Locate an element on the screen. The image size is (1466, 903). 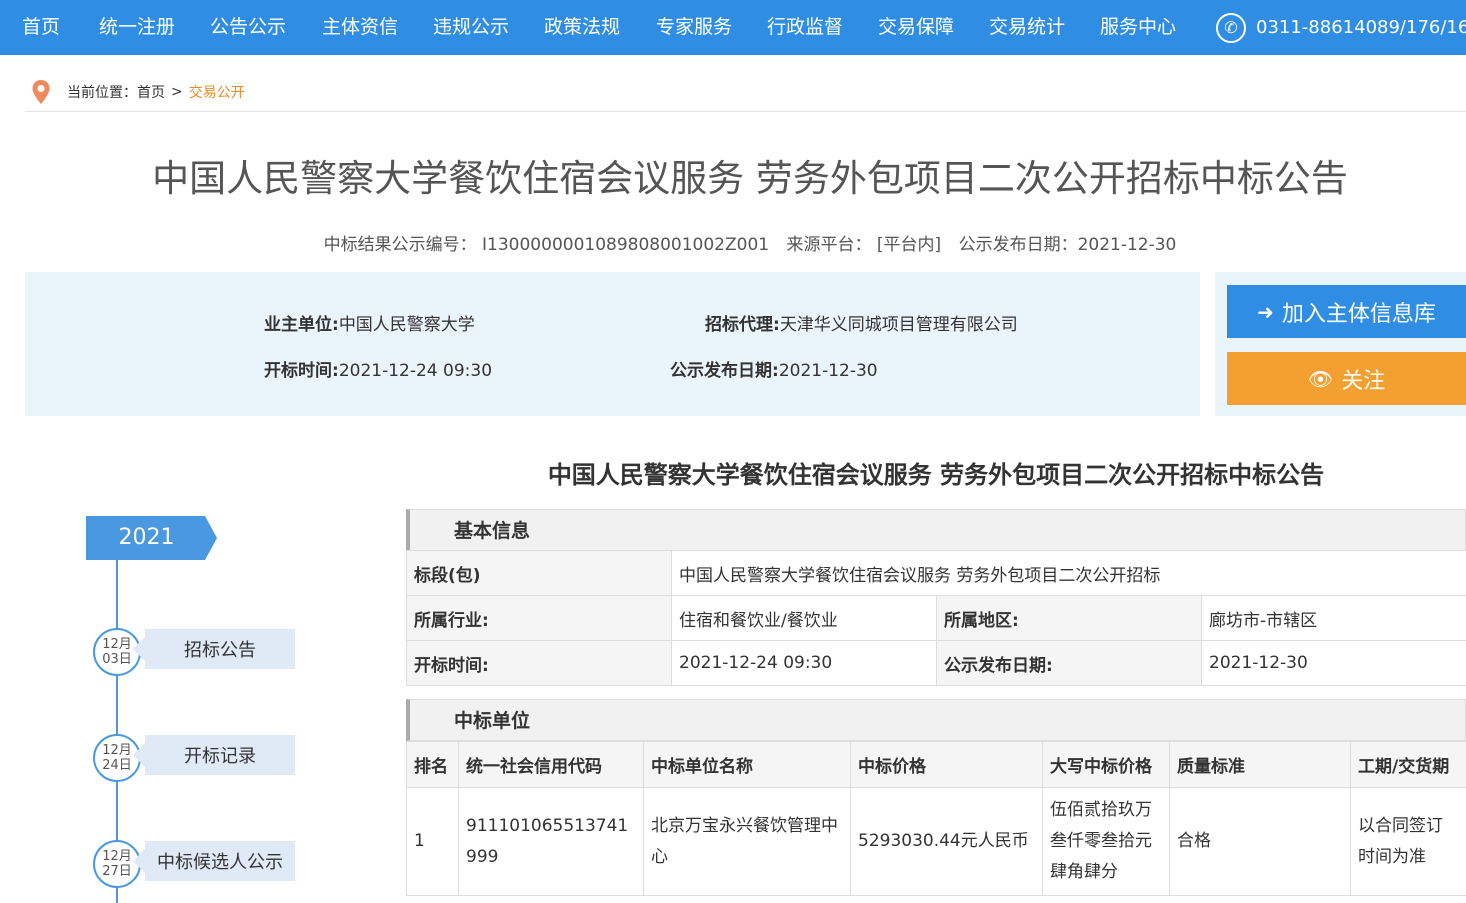
agent-row: 招标代理:天津华义同城项目管理有限公司 is located at coordinates (861, 322).